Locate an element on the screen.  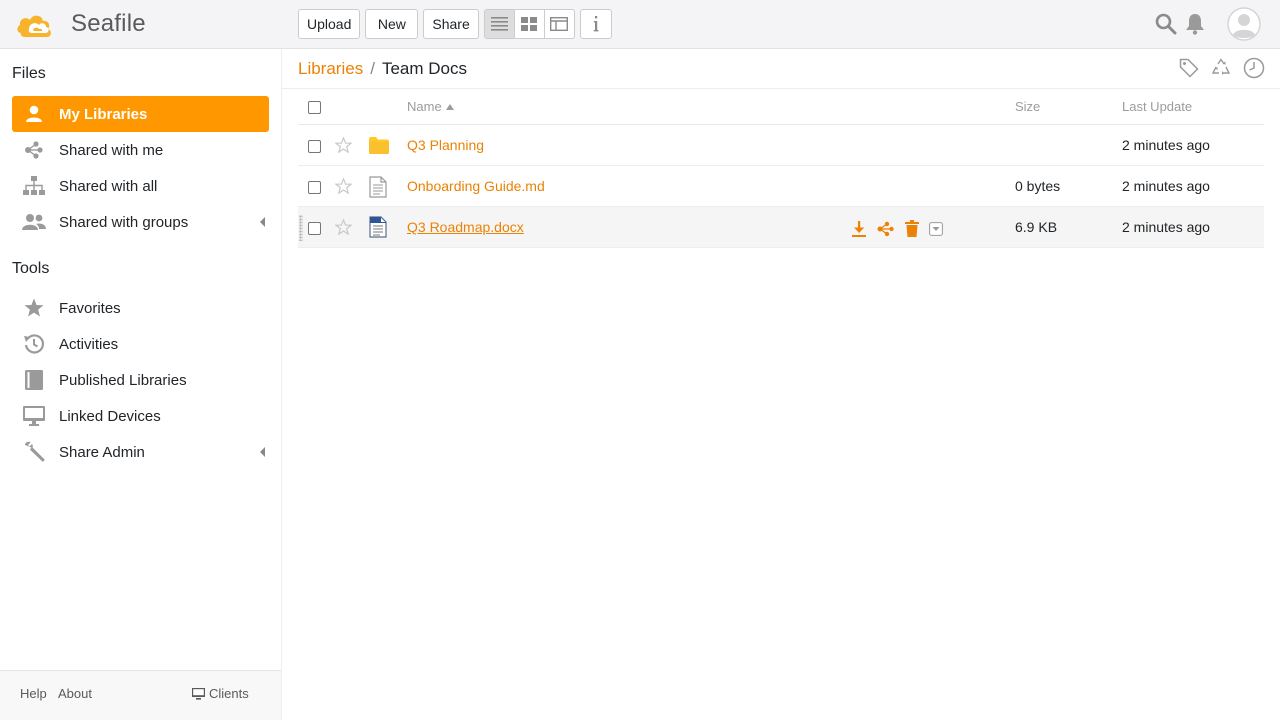
search-icon is located at coordinates (1166, 24).